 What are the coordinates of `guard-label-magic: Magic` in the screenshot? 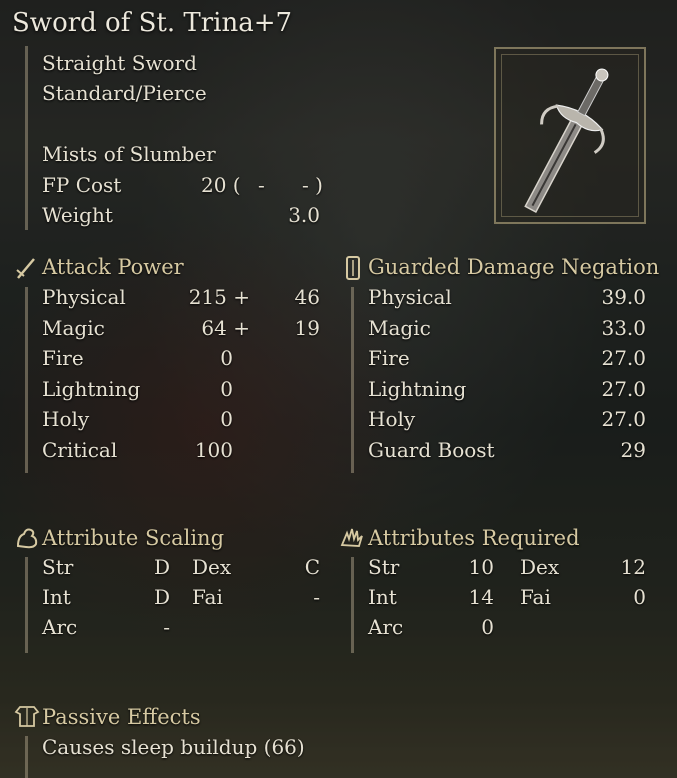 It's located at (399, 328).